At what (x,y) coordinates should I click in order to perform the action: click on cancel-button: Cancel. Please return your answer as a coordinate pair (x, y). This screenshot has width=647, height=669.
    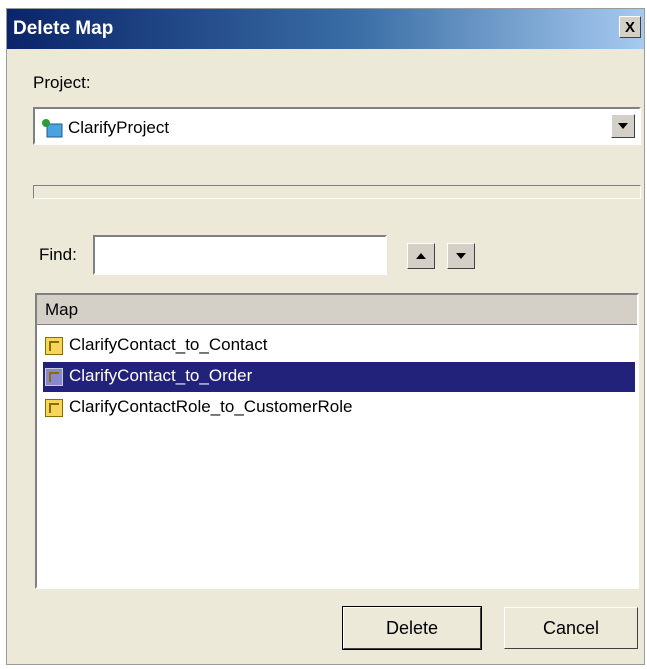
    Looking at the image, I should click on (571, 628).